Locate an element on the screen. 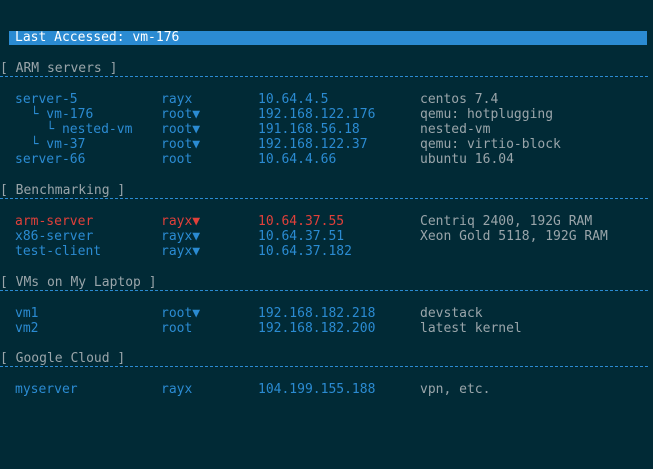  host-row: myserver rayx 104.199.155.188 vpn, etc. is located at coordinates (326, 389).